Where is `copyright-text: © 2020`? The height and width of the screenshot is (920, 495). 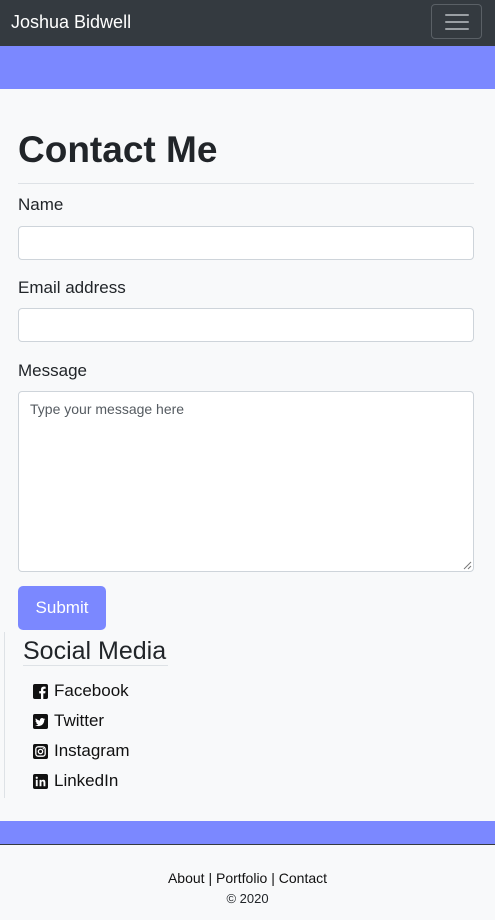 copyright-text: © 2020 is located at coordinates (247, 898).